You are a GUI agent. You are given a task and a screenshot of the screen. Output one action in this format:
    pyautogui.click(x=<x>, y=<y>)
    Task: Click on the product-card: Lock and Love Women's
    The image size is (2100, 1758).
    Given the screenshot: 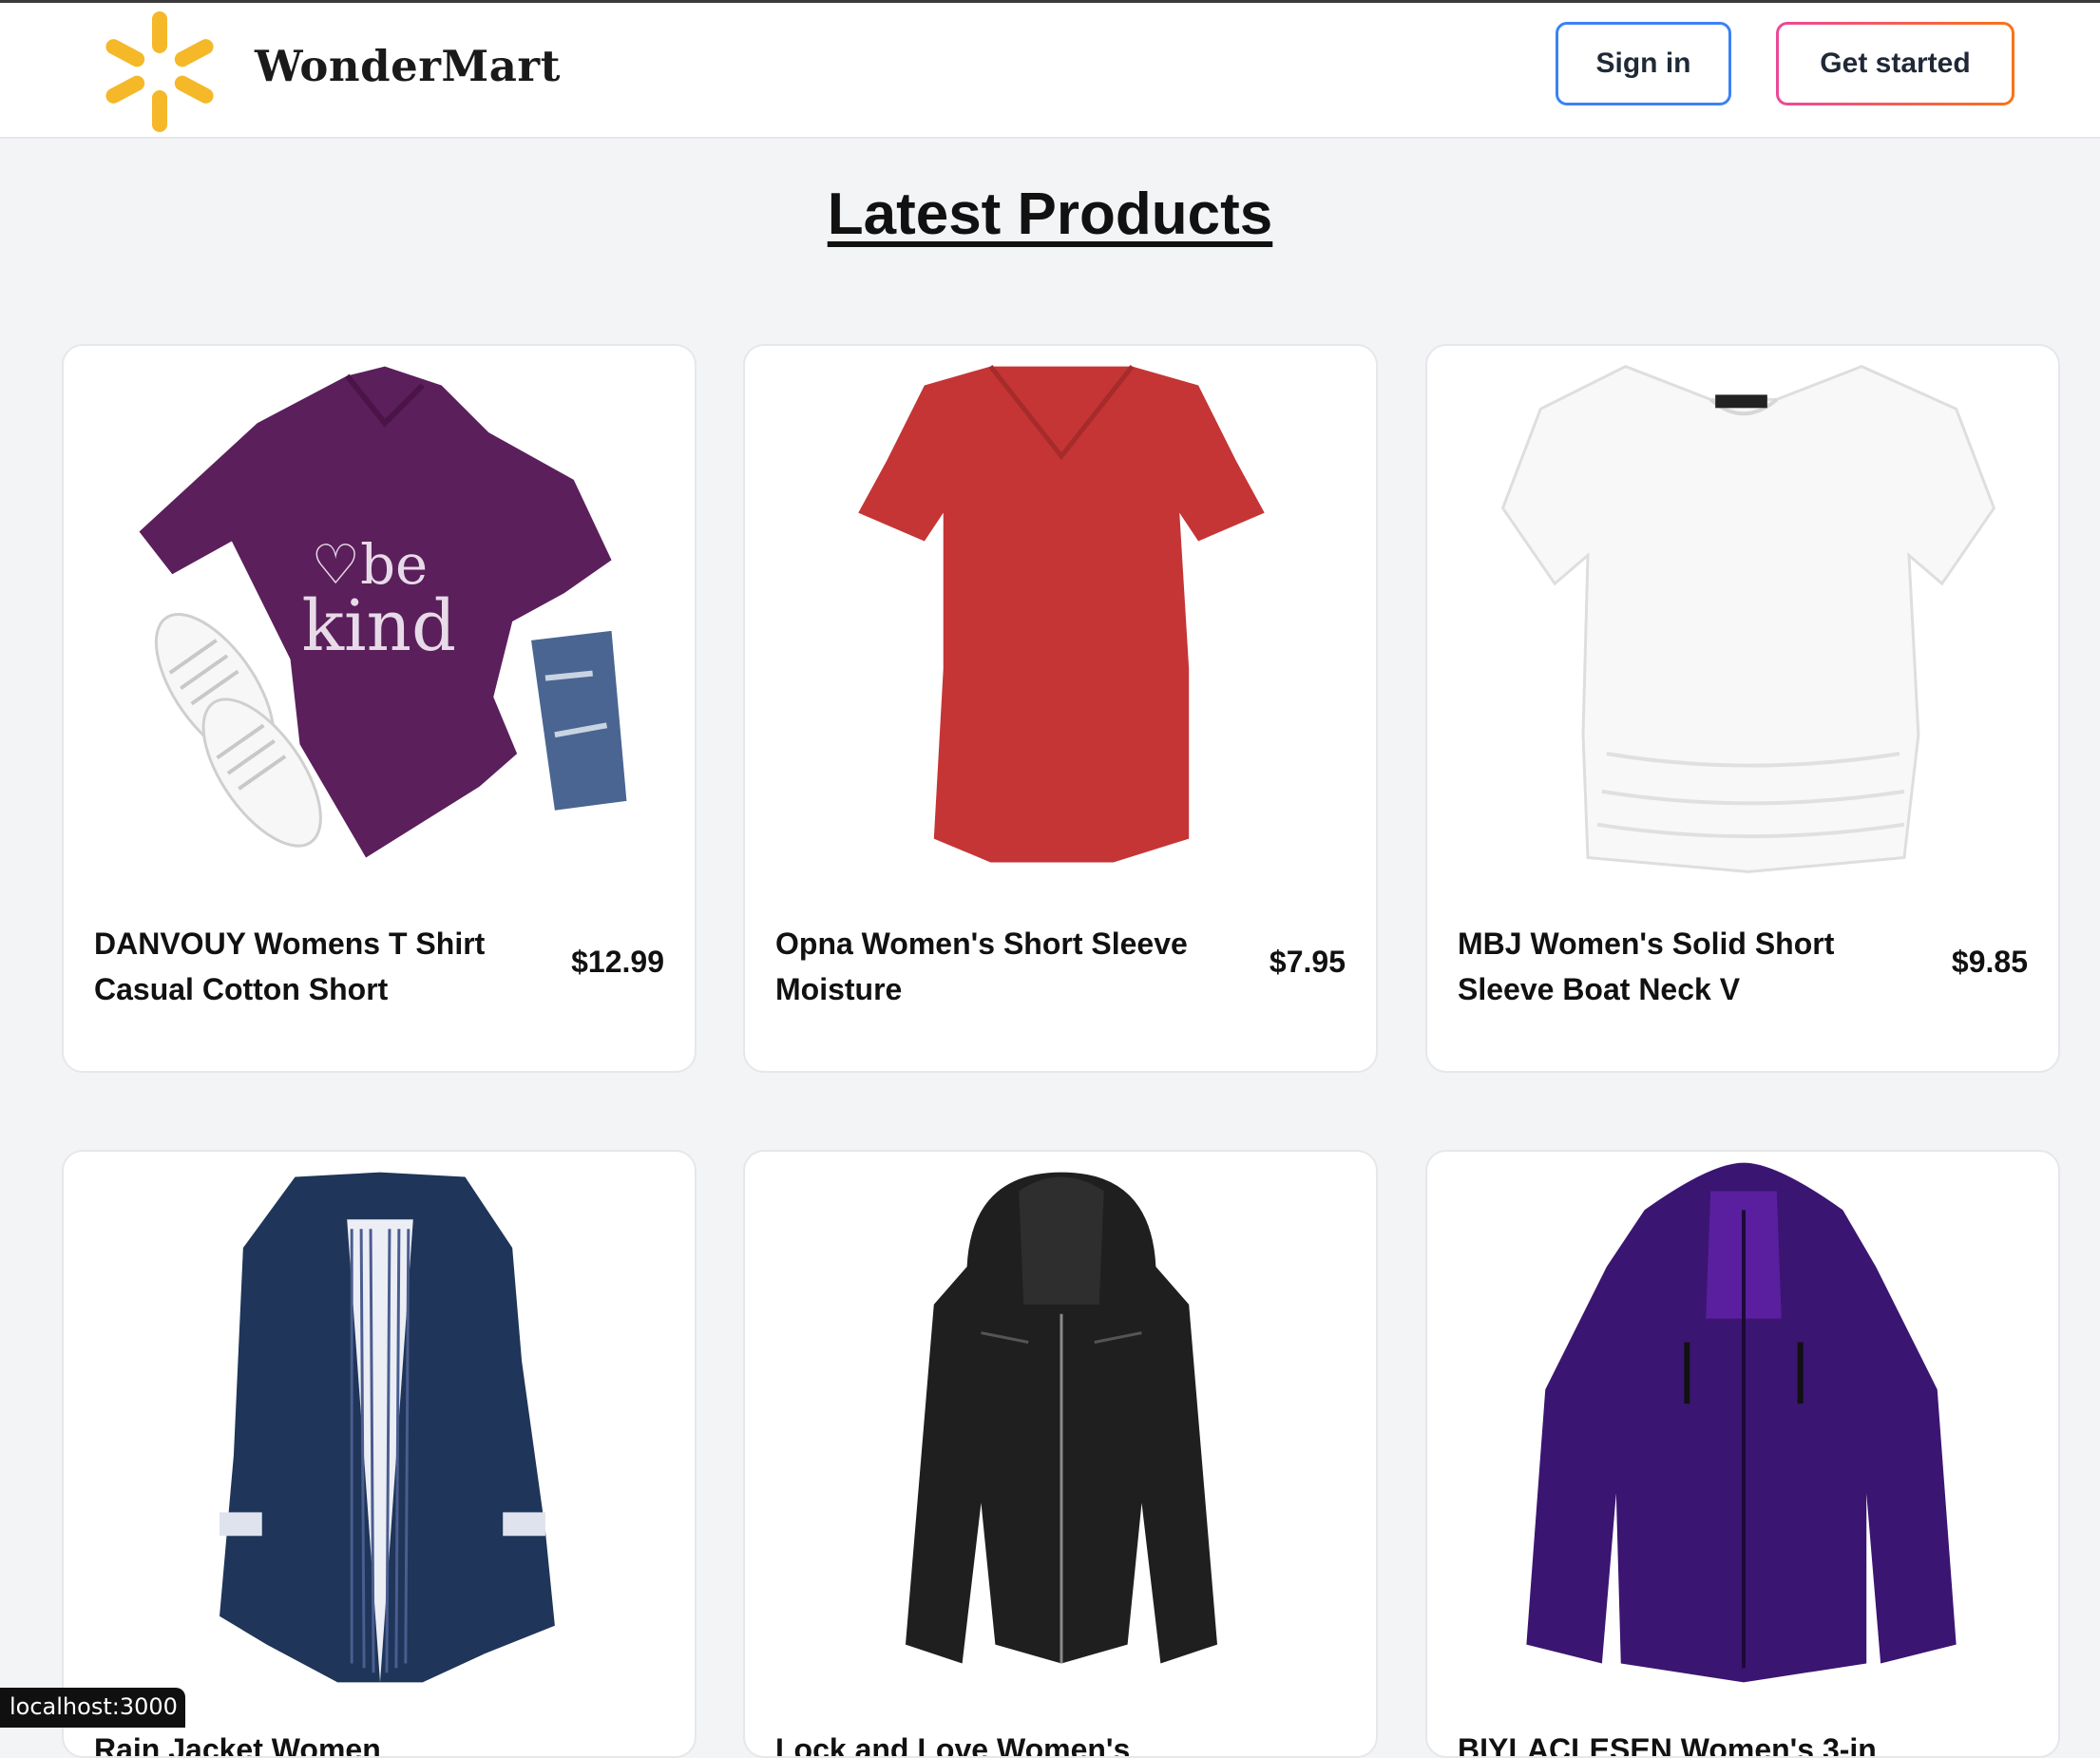 What is the action you would take?
    pyautogui.click(x=1060, y=1454)
    